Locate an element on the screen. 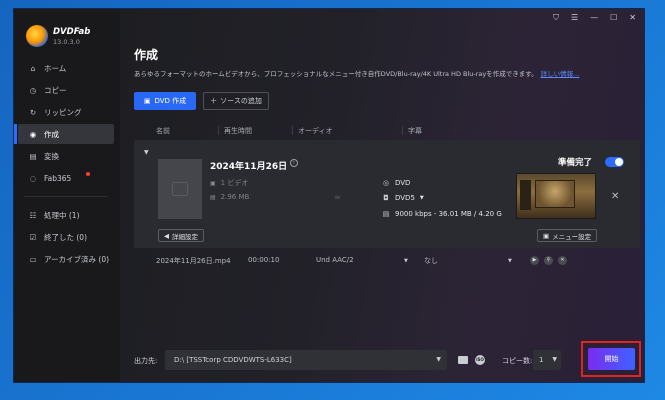 The height and width of the screenshot is (400, 665). video-thumbnail is located at coordinates (180, 189).